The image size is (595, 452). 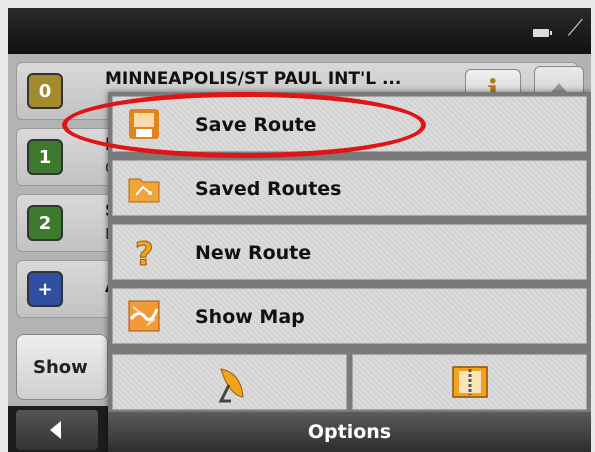 I want to click on question-mark-icon: ?, so click(x=145, y=252).